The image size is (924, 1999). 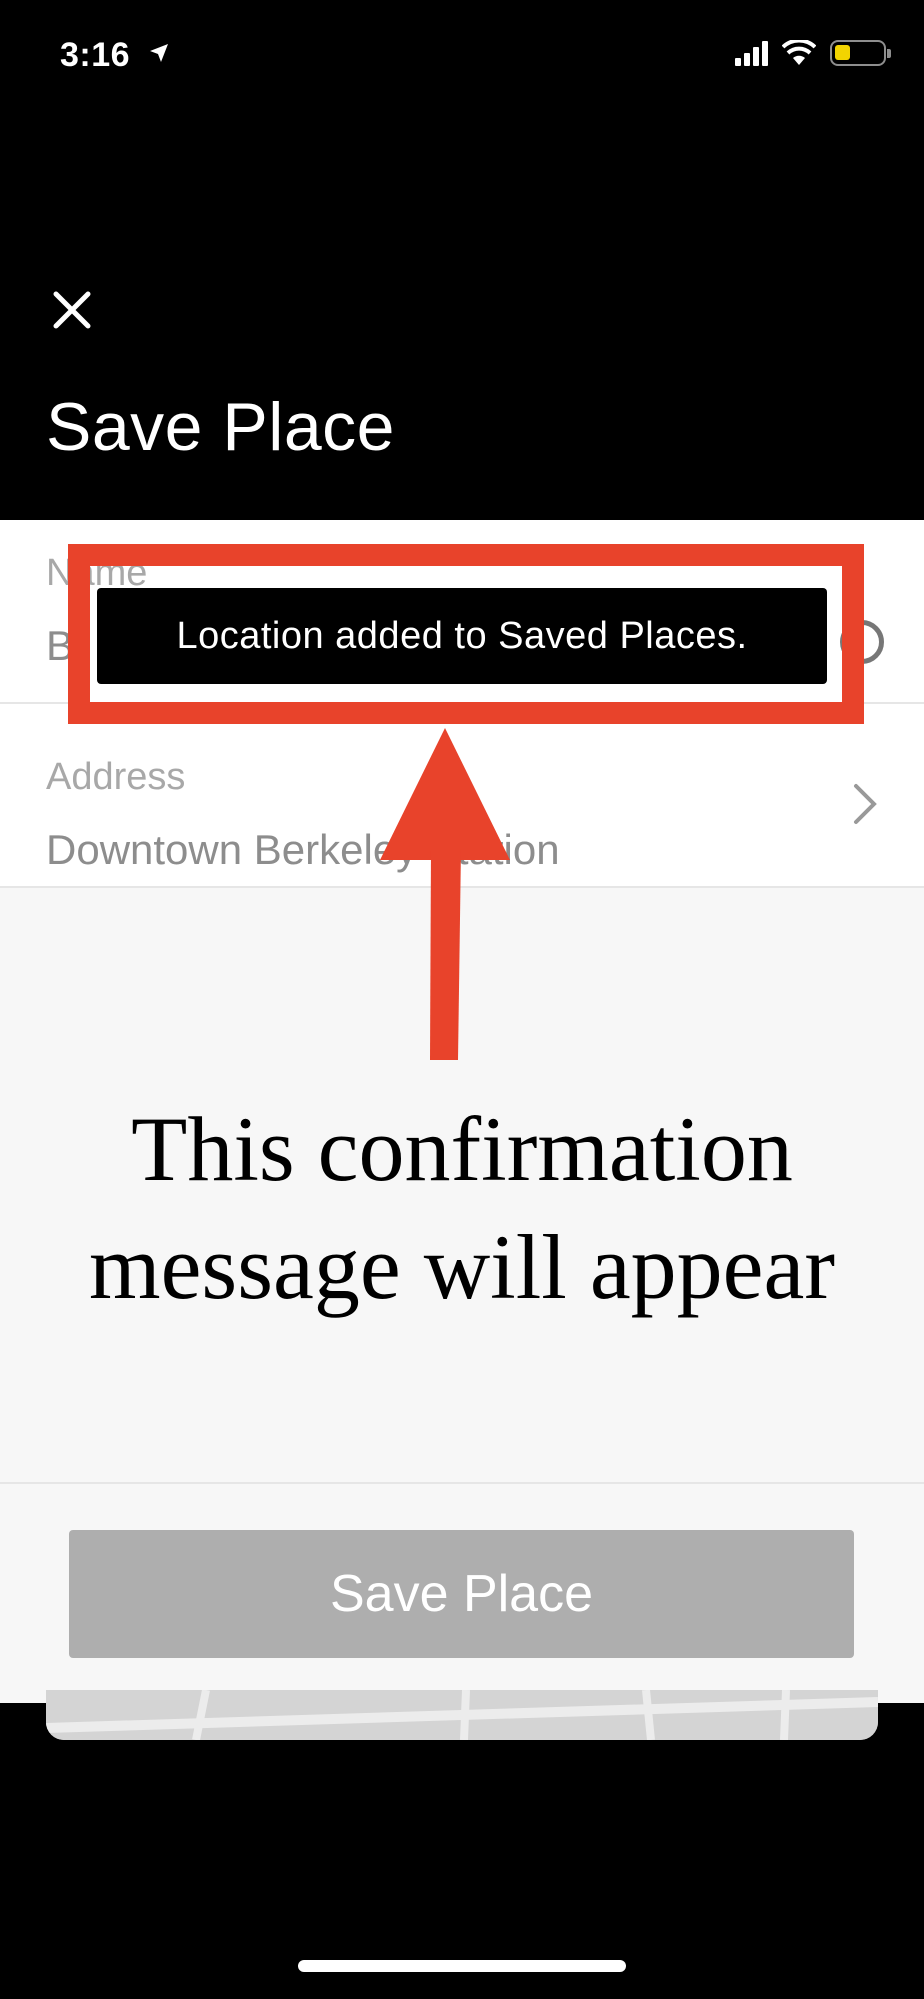 What do you see at coordinates (95, 55) in the screenshot?
I see `clock-text: 3:16` at bounding box center [95, 55].